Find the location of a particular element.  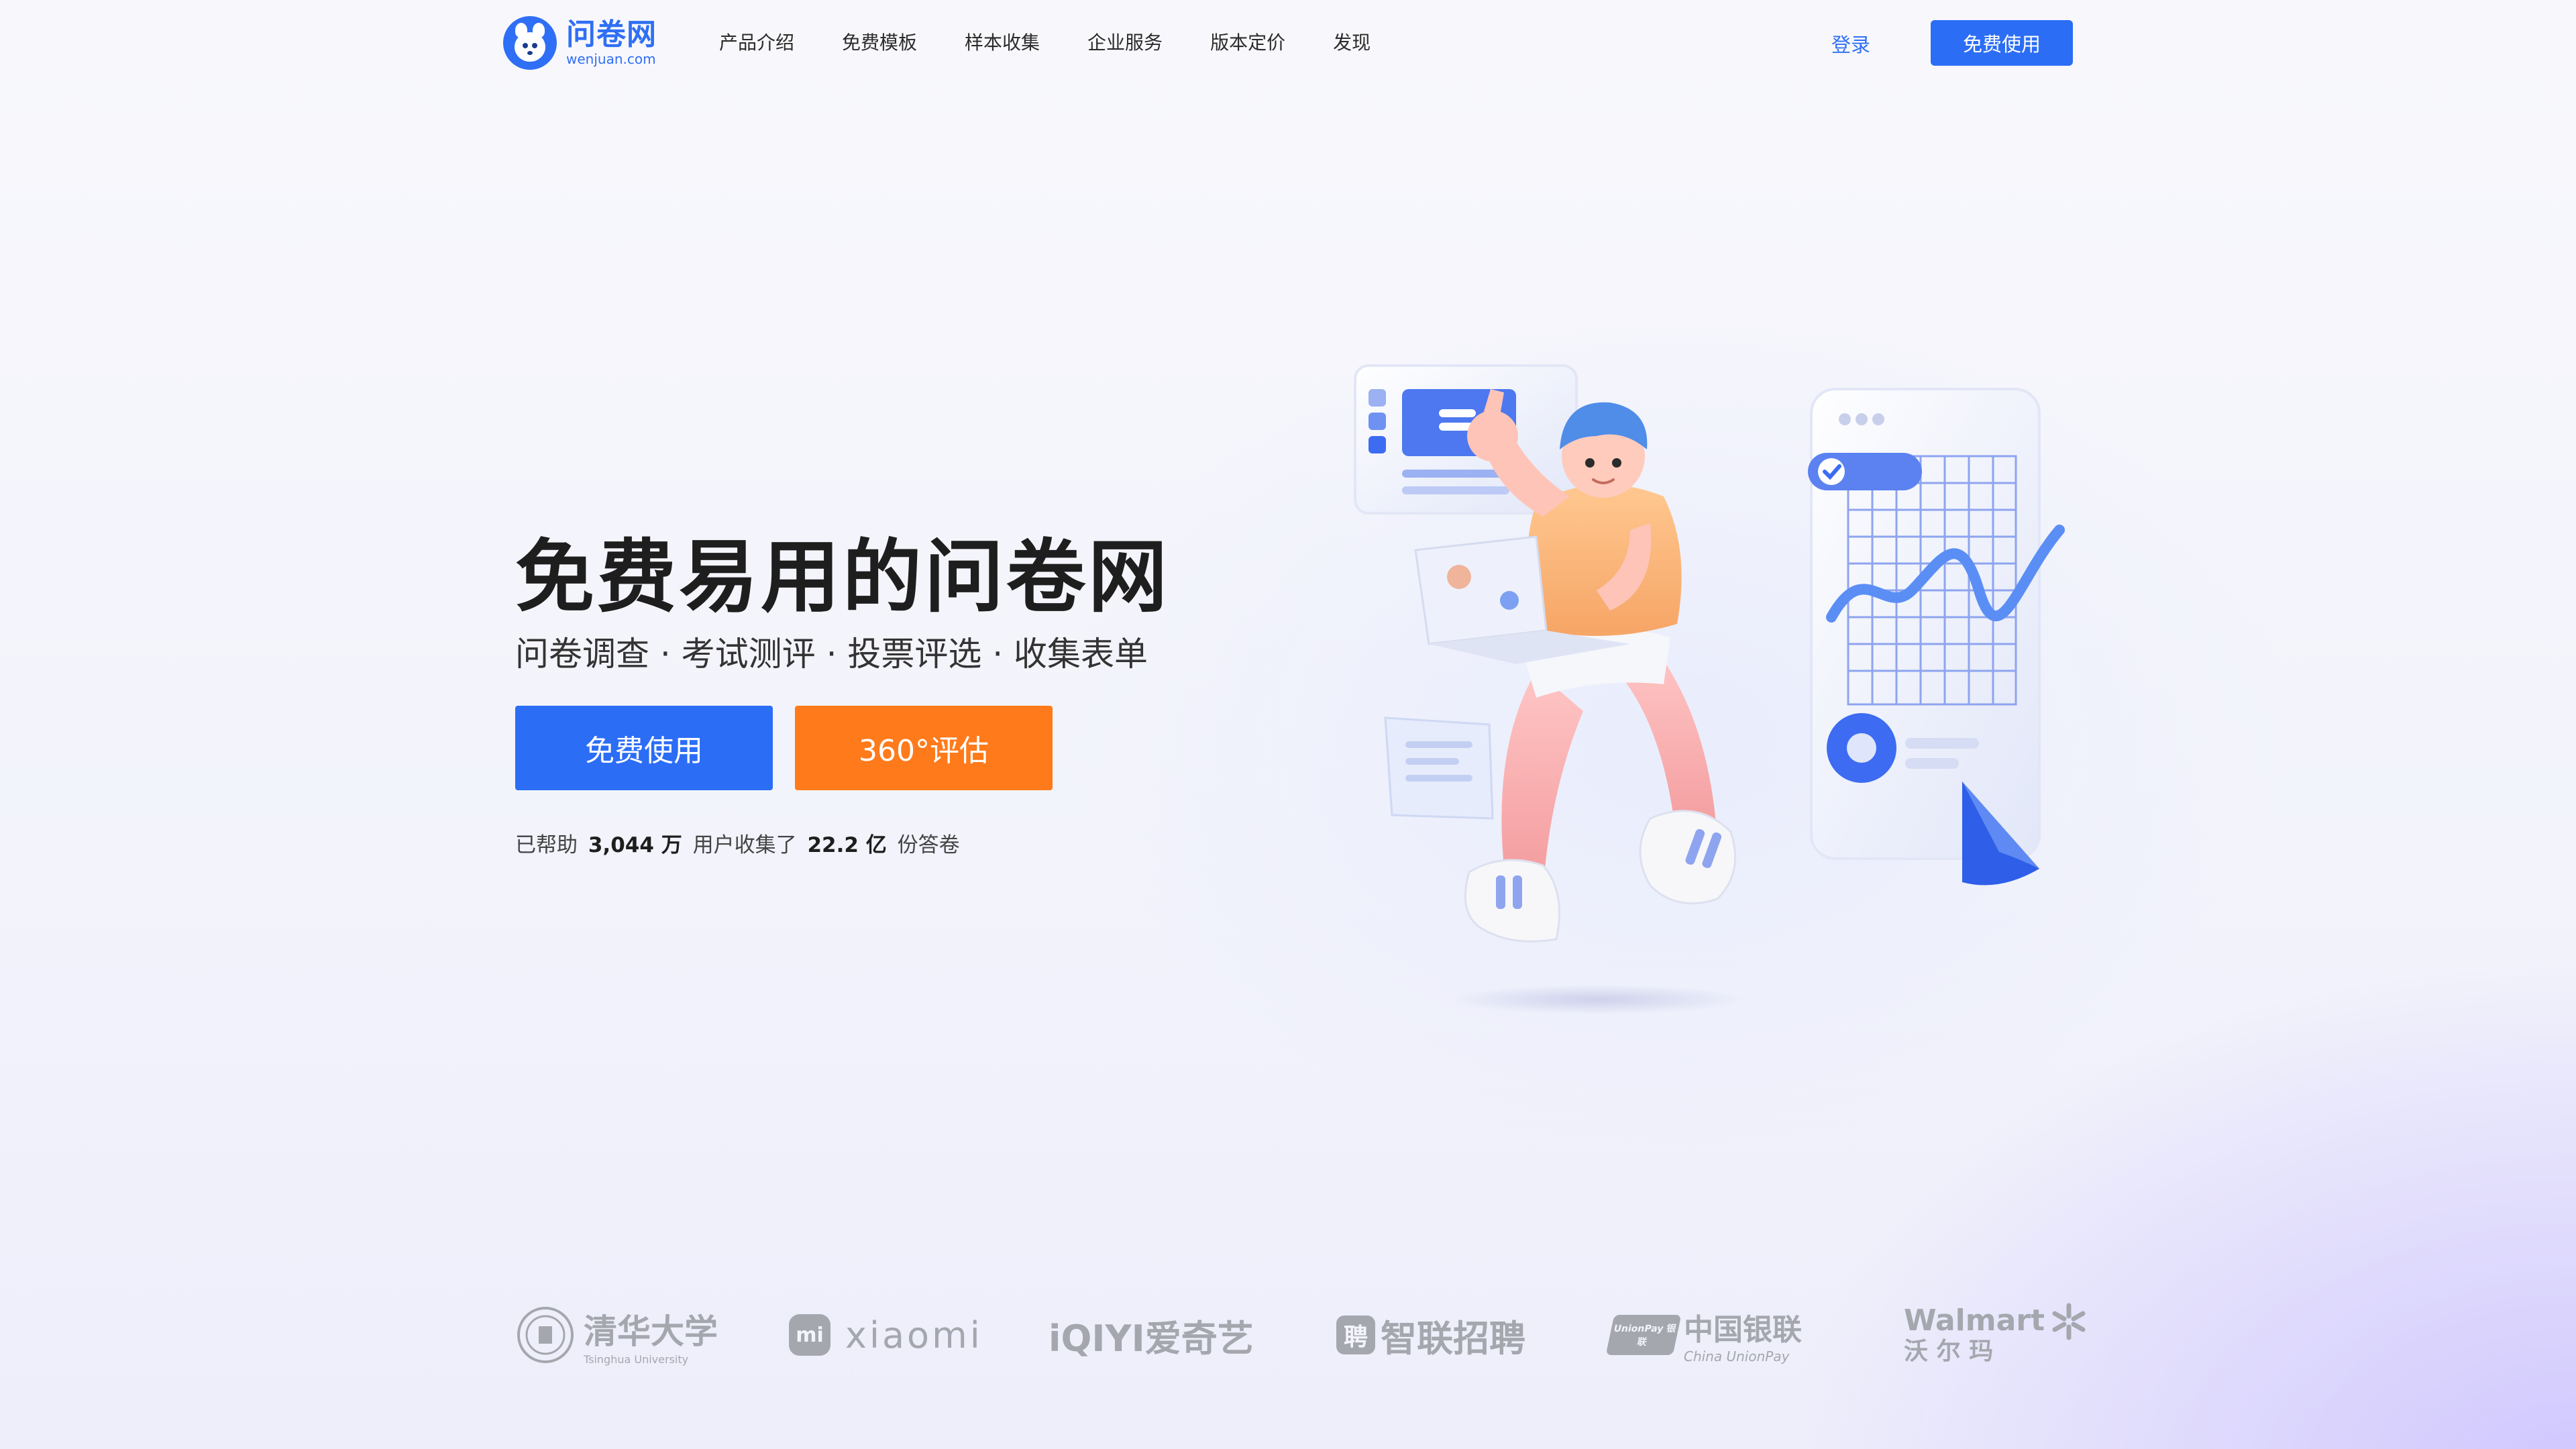

paper-sheet-icon is located at coordinates (1439, 768).